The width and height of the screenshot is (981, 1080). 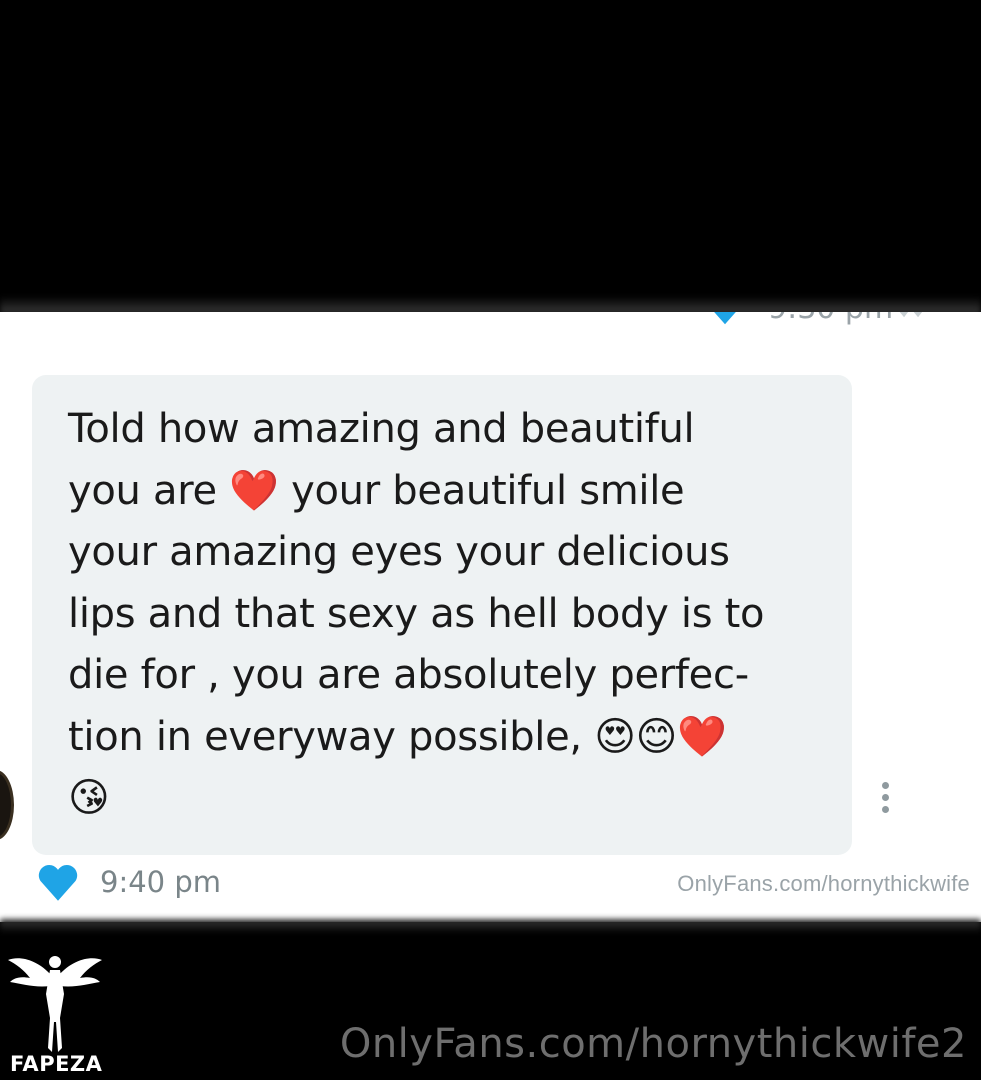 What do you see at coordinates (56, 1064) in the screenshot?
I see `watermark-logo-text: FAPEZA` at bounding box center [56, 1064].